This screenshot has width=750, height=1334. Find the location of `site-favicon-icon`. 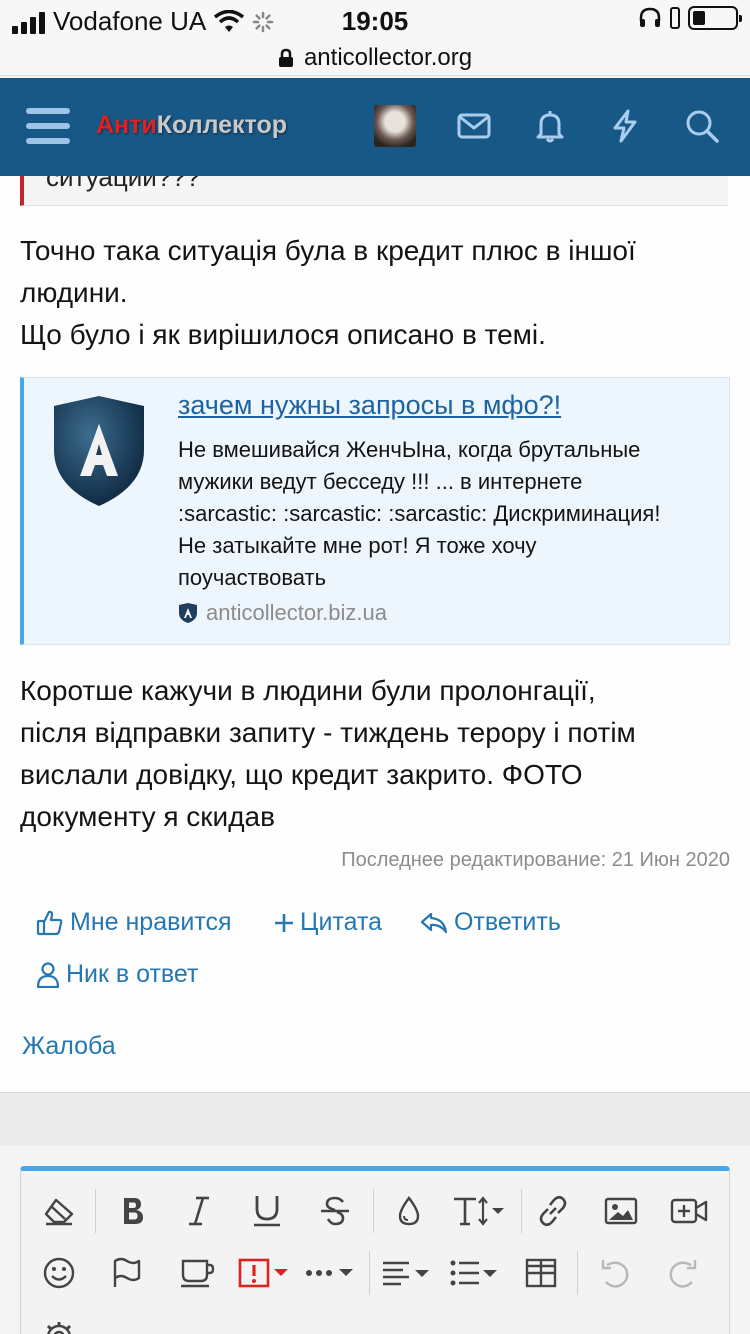

site-favicon-icon is located at coordinates (188, 613).